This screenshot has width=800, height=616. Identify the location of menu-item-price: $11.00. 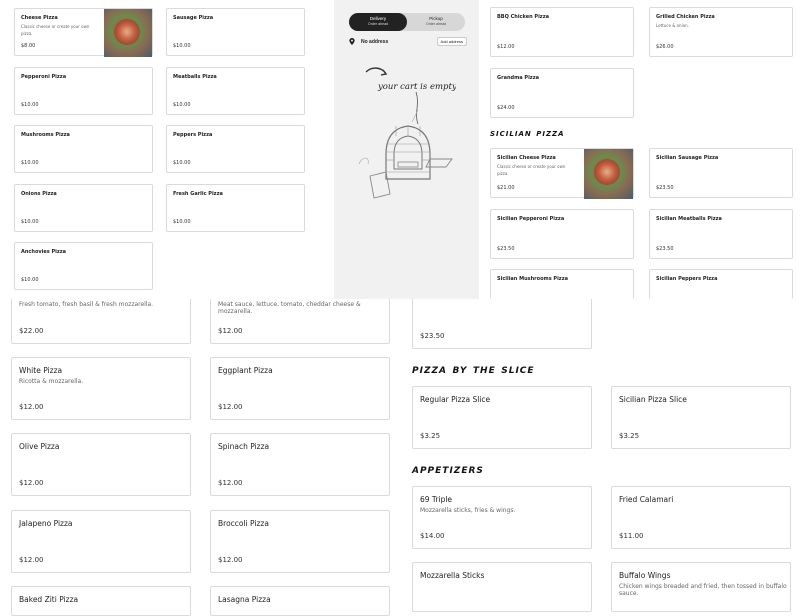
(631, 536).